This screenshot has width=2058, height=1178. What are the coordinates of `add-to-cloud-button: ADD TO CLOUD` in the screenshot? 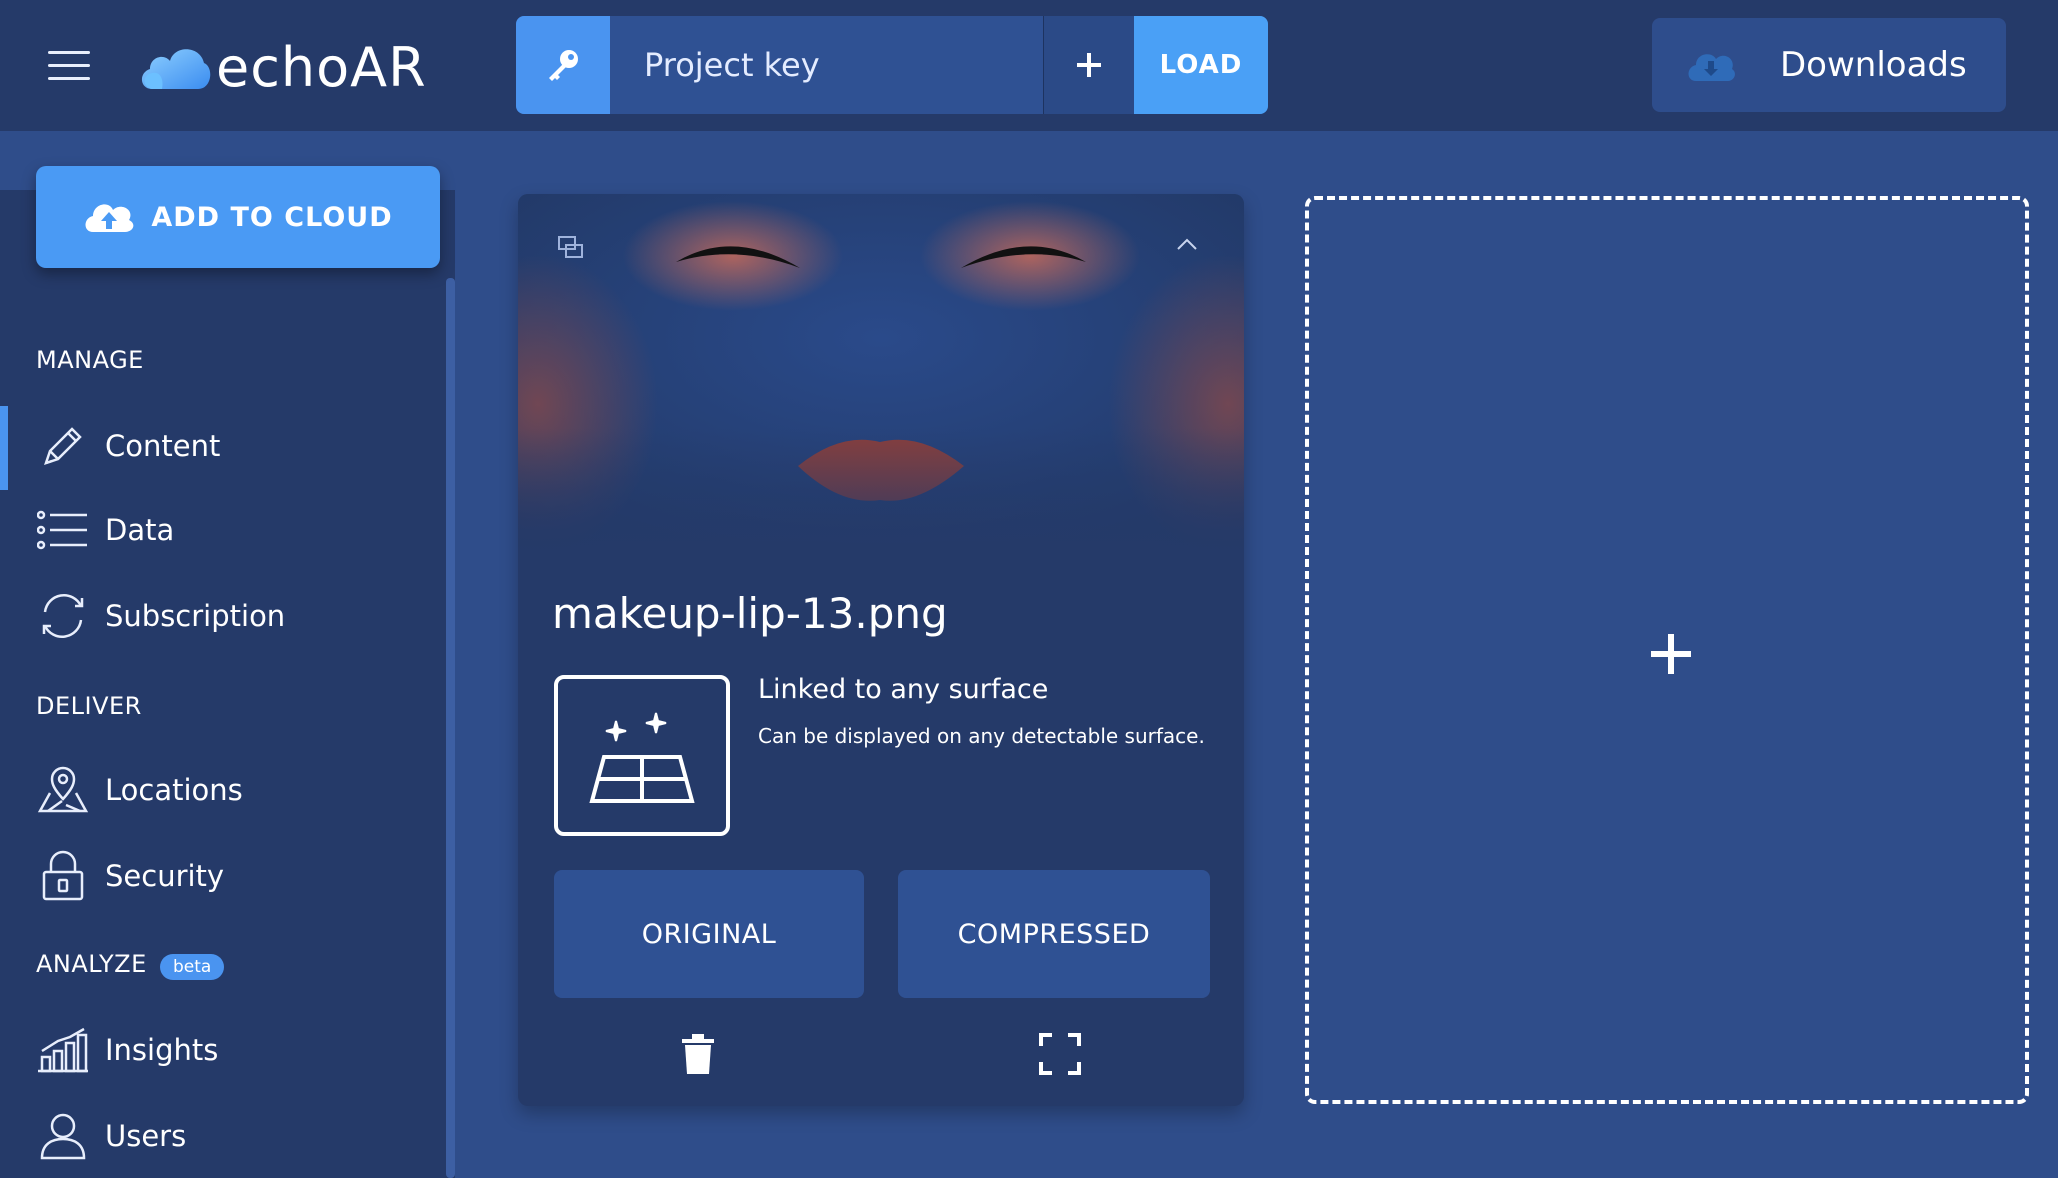 It's located at (238, 217).